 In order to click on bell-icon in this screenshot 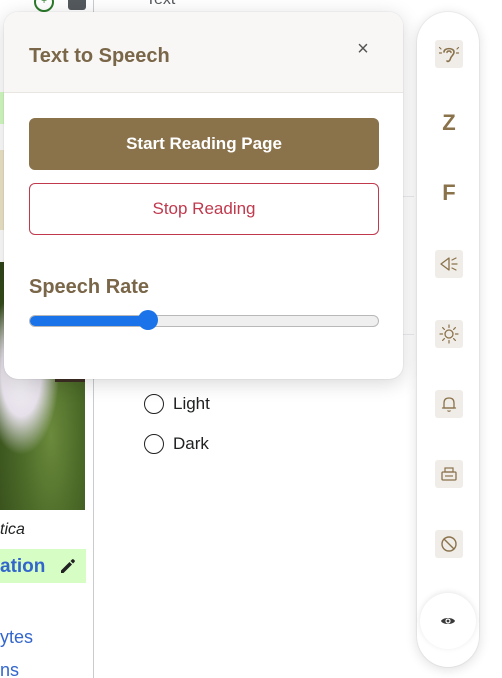, I will do `click(449, 404)`.